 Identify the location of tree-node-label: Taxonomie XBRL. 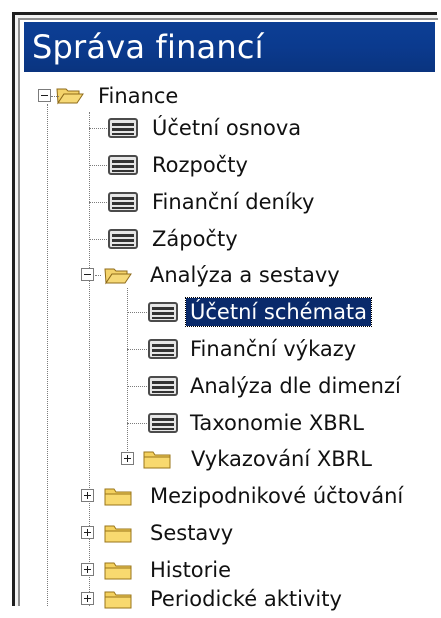
(277, 423).